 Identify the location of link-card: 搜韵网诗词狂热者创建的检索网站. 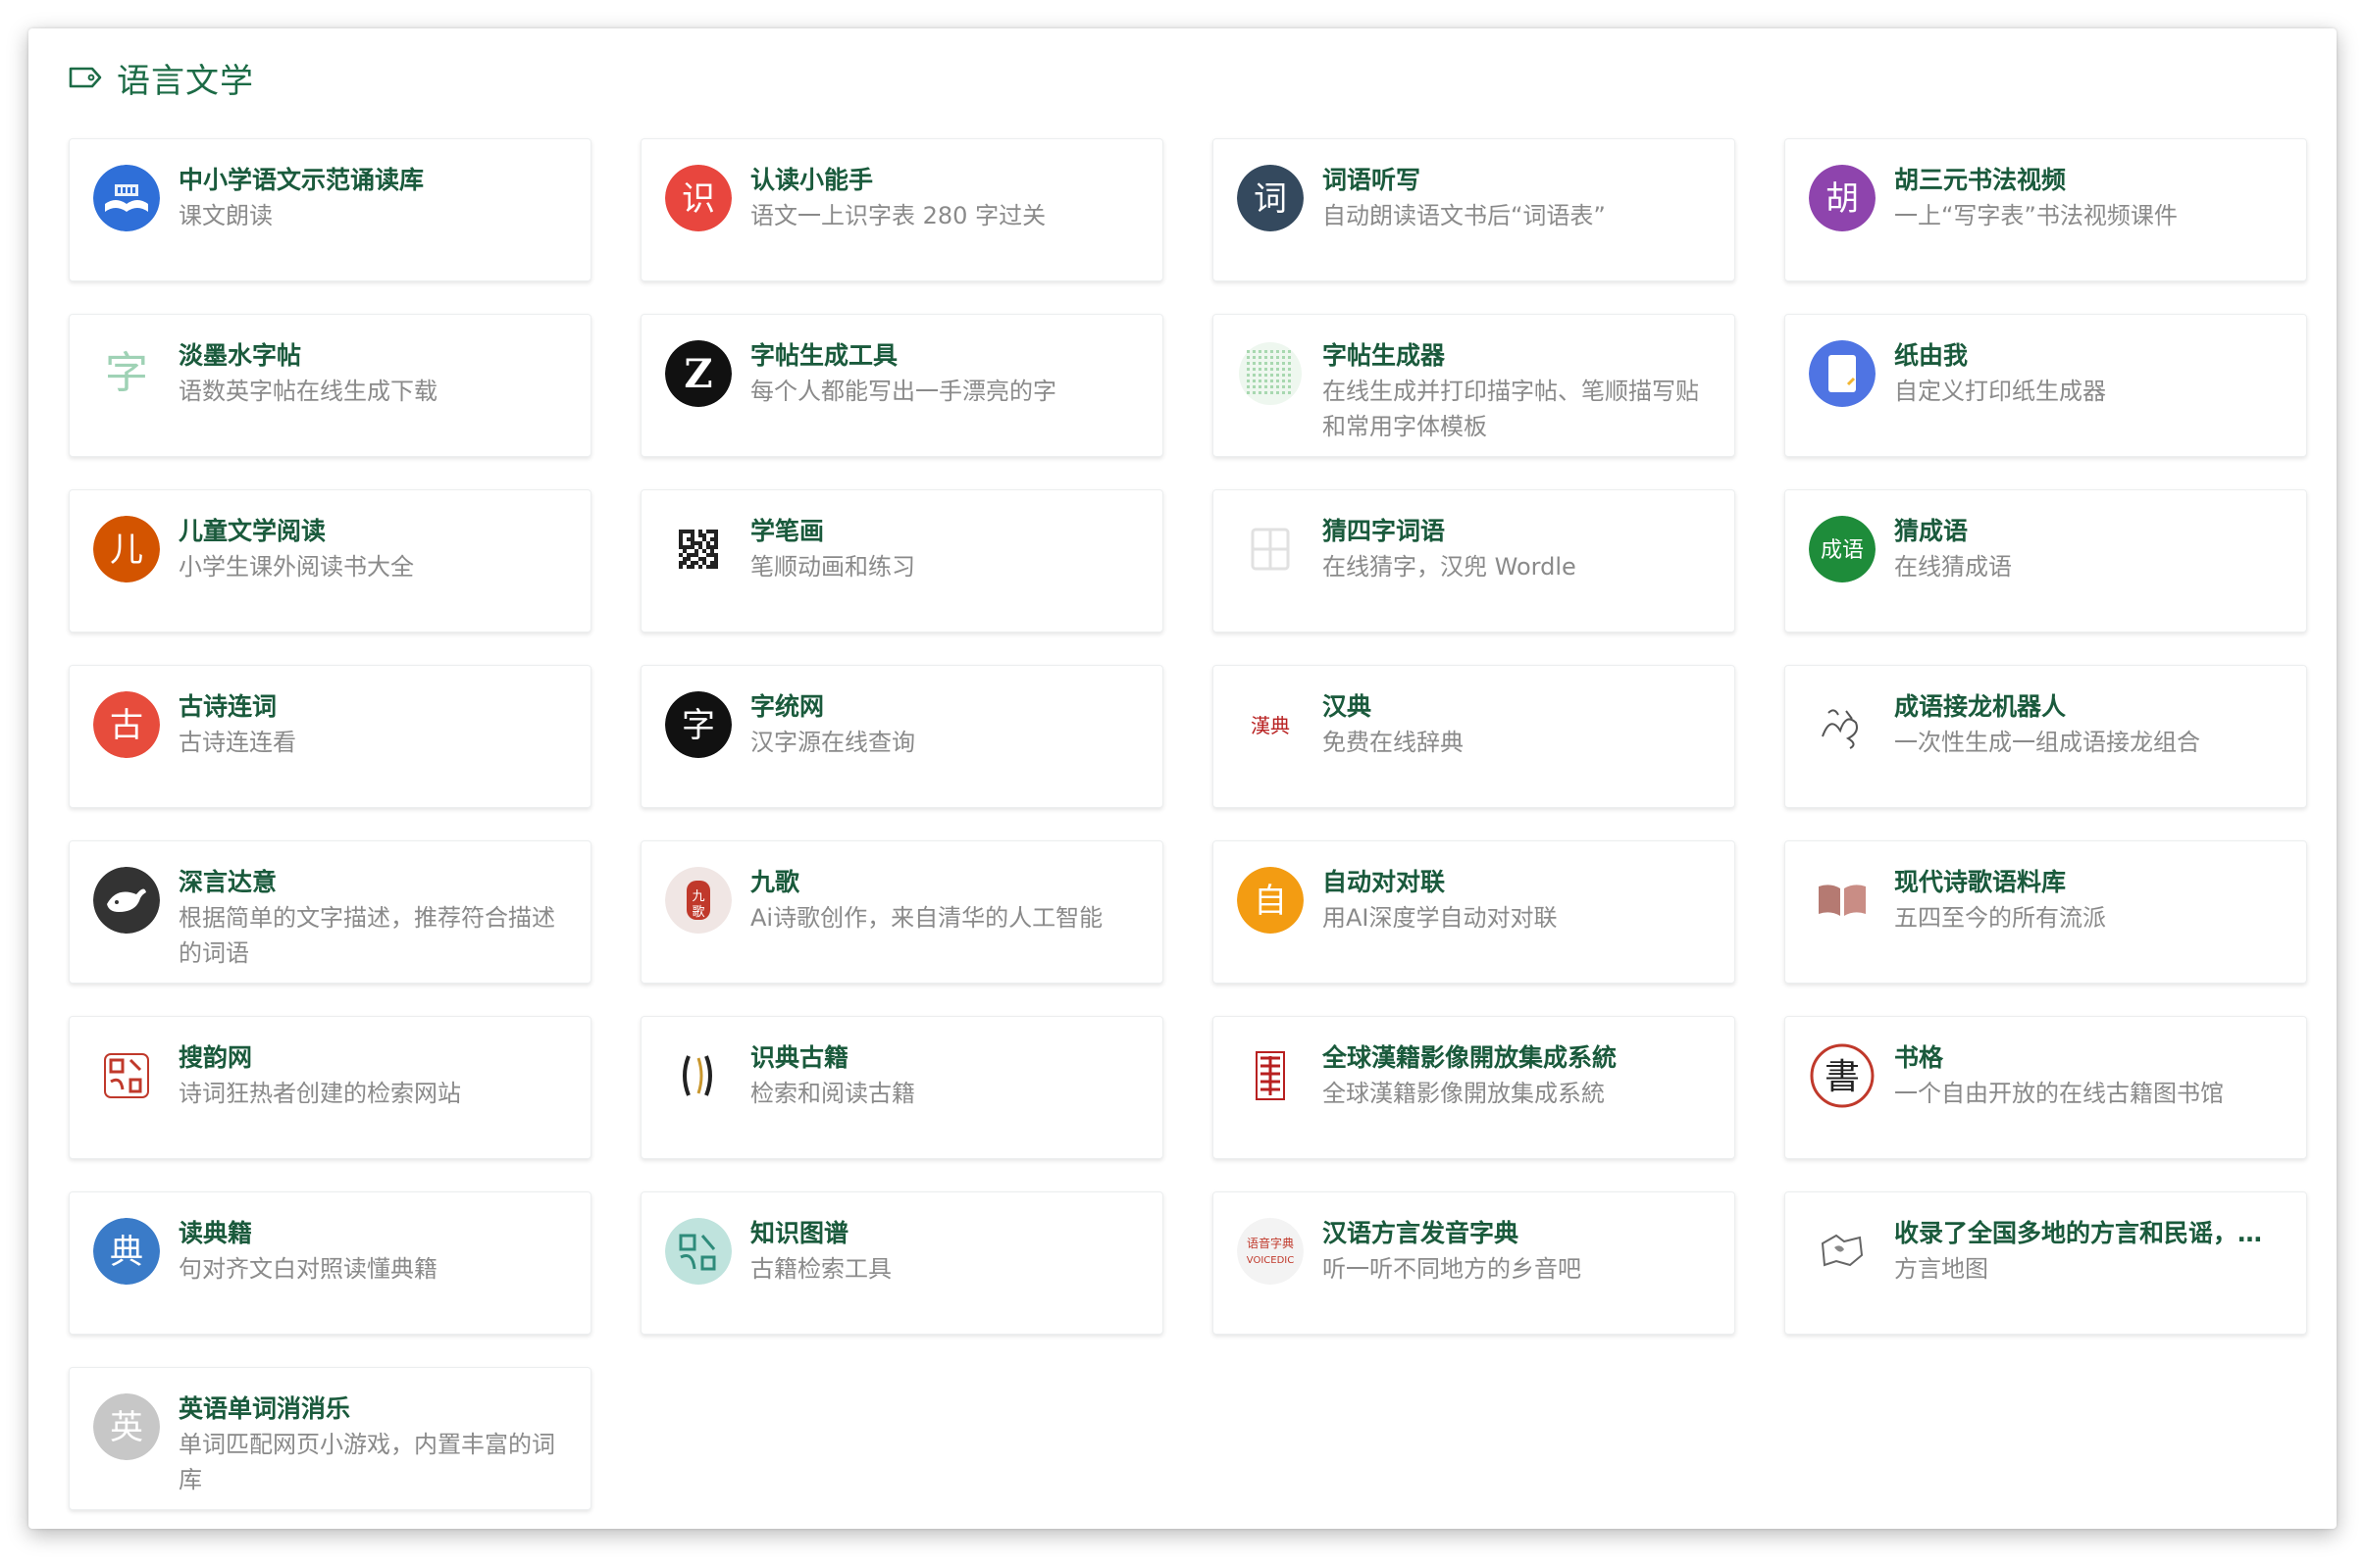
(330, 1087).